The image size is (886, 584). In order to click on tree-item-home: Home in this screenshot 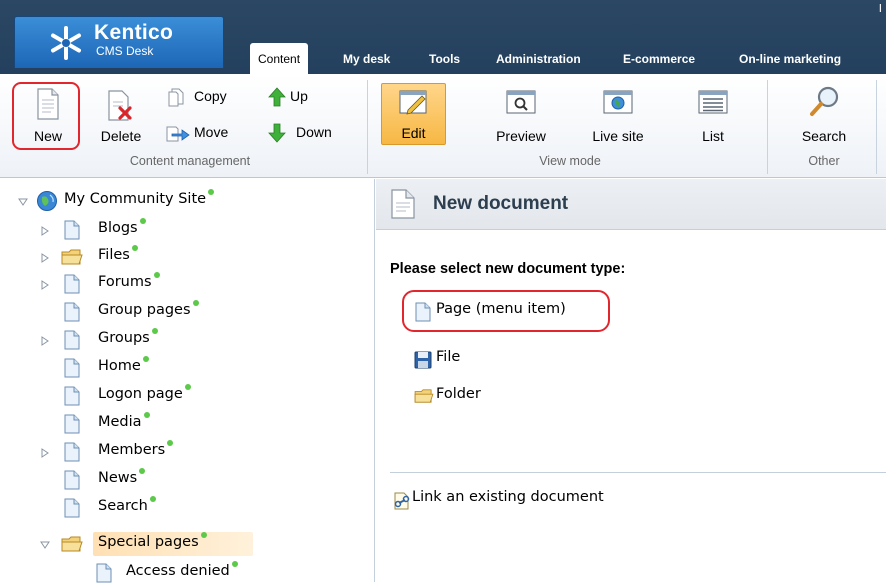, I will do `click(140, 367)`.